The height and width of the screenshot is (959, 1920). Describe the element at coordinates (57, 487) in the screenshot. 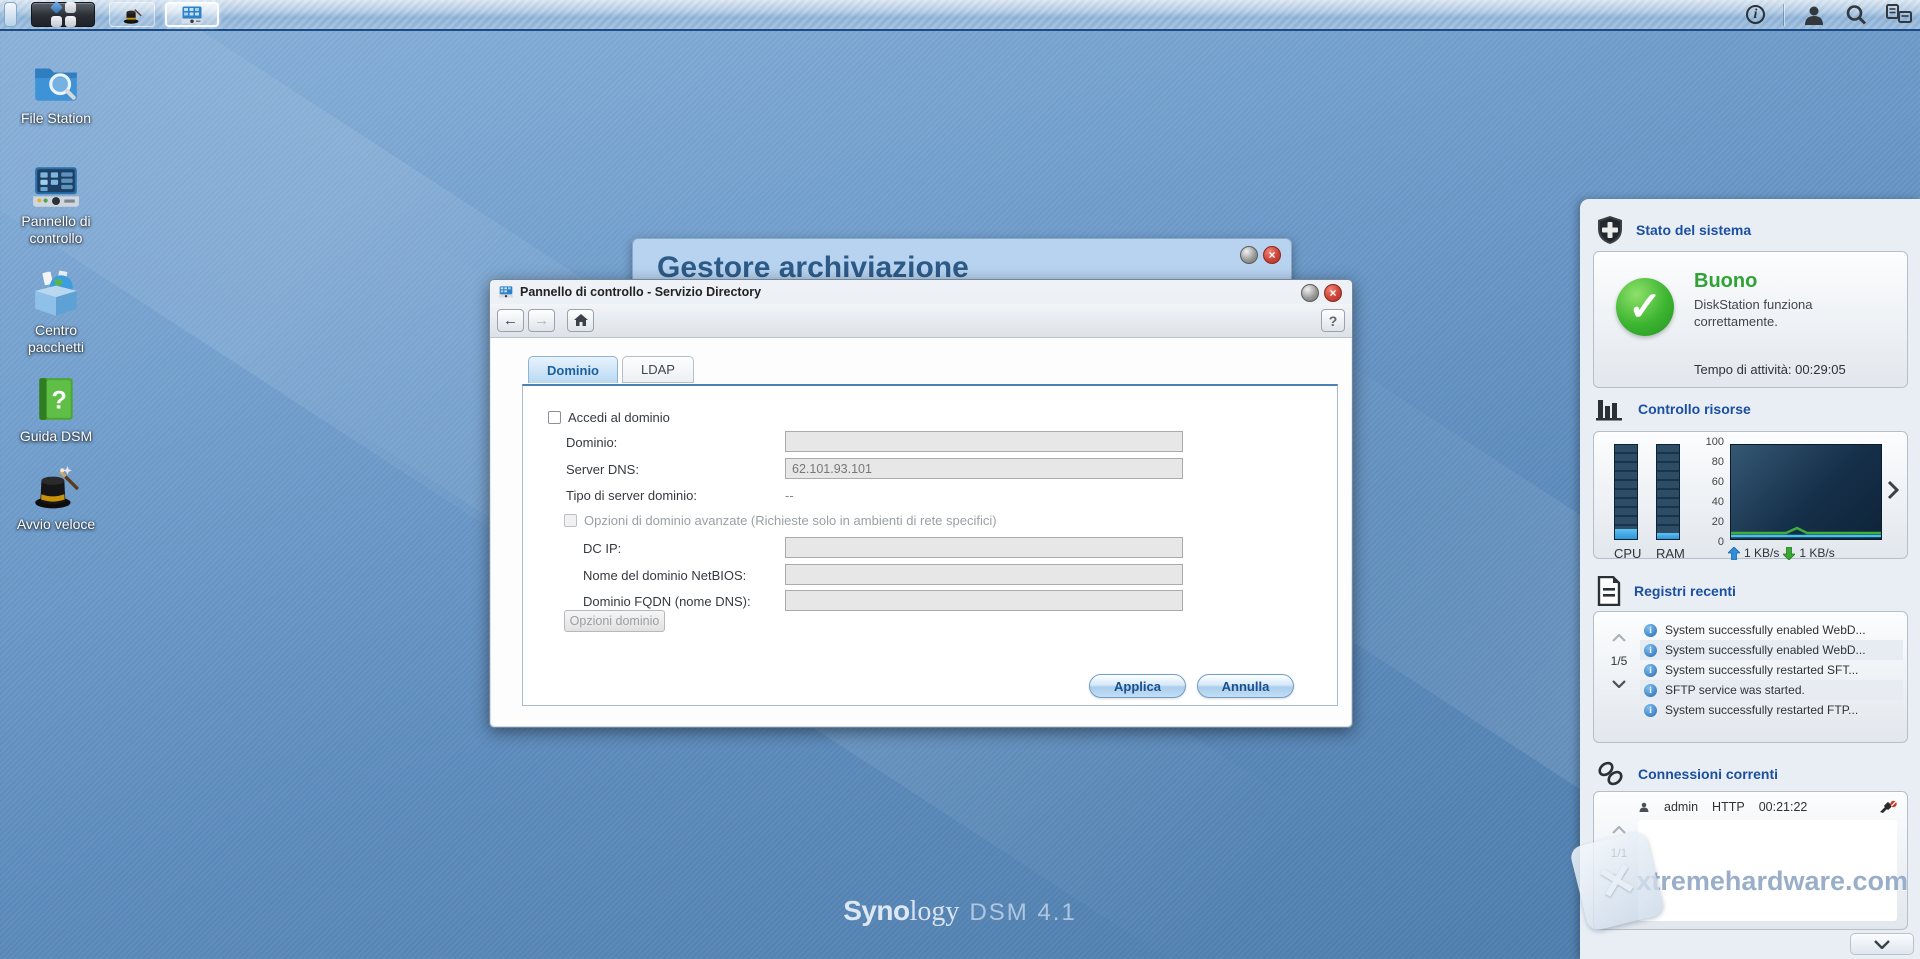

I see `magic-hat-icon` at that location.